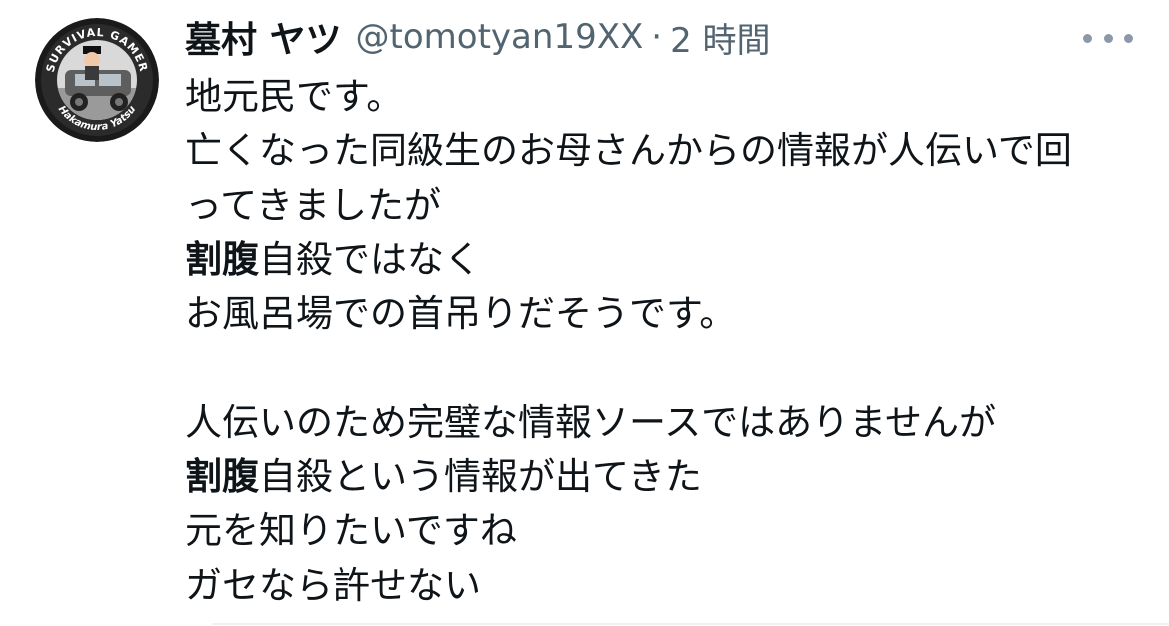 The width and height of the screenshot is (1169, 626). I want to click on more-options-button, so click(1108, 38).